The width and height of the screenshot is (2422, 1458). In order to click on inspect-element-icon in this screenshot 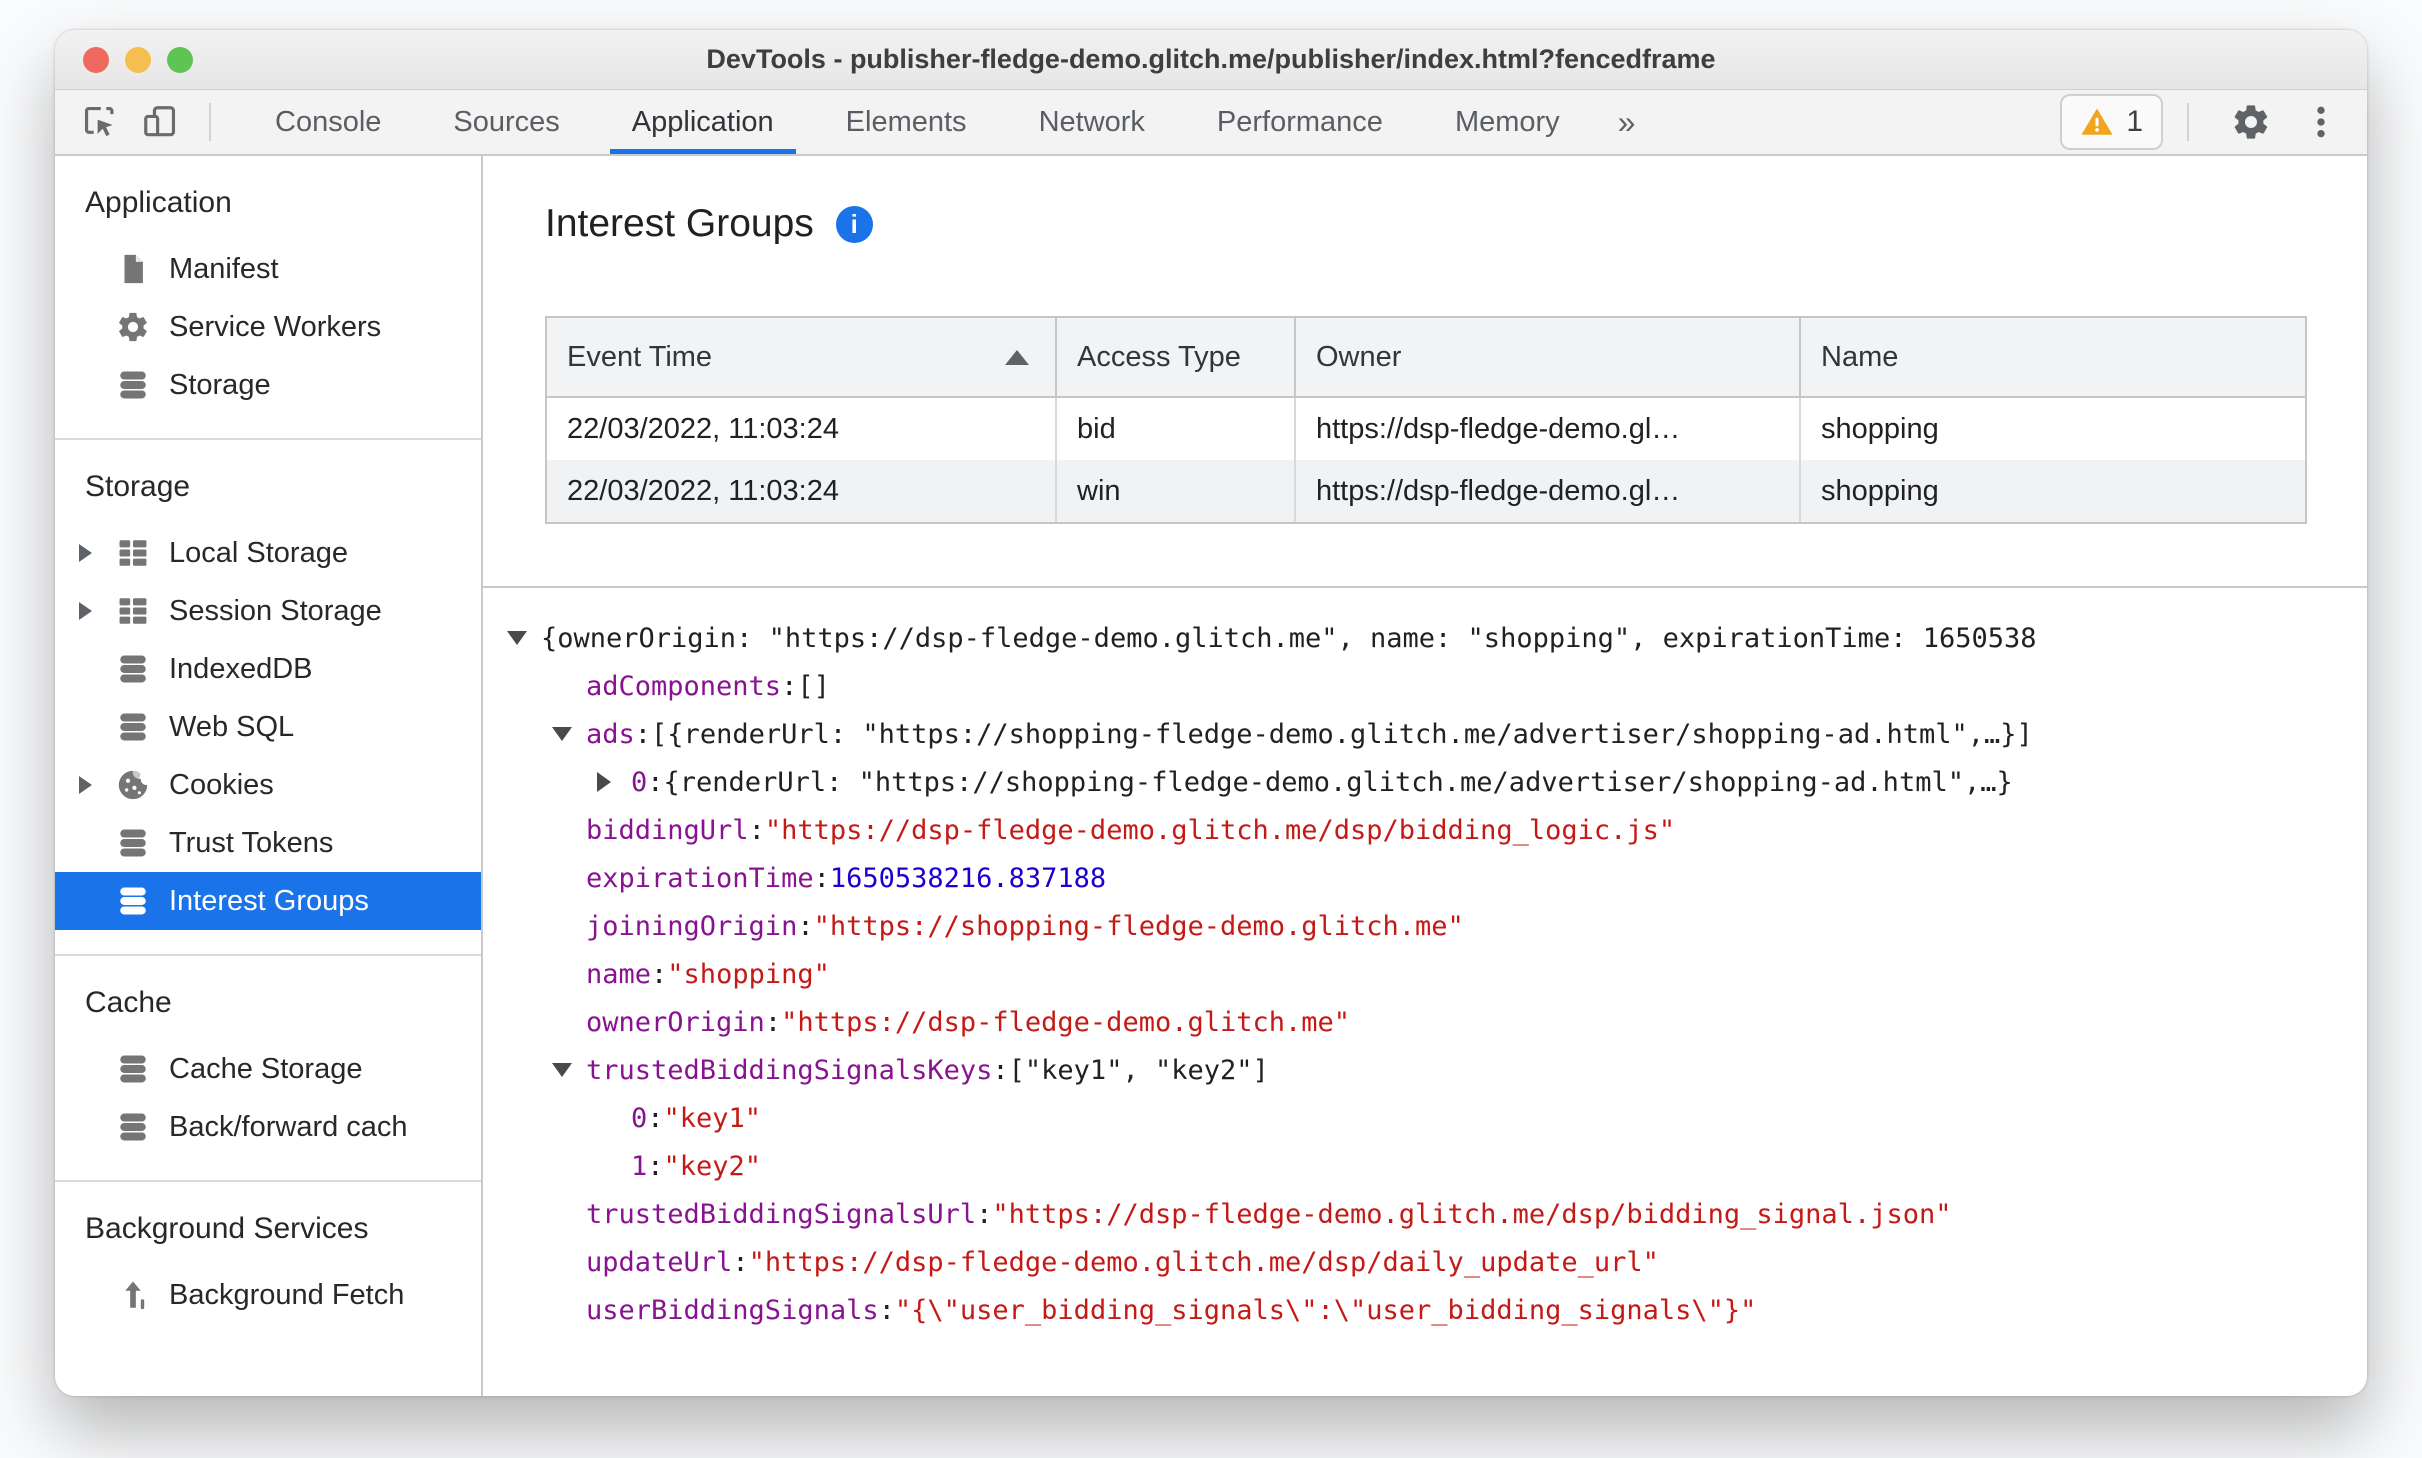, I will do `click(100, 122)`.